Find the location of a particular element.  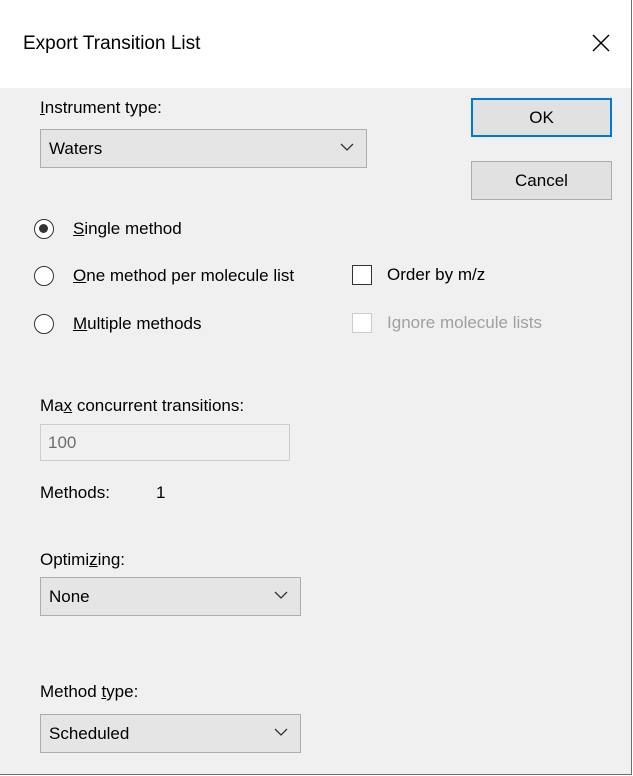

max-concurrent-value: 100 is located at coordinates (62, 442).